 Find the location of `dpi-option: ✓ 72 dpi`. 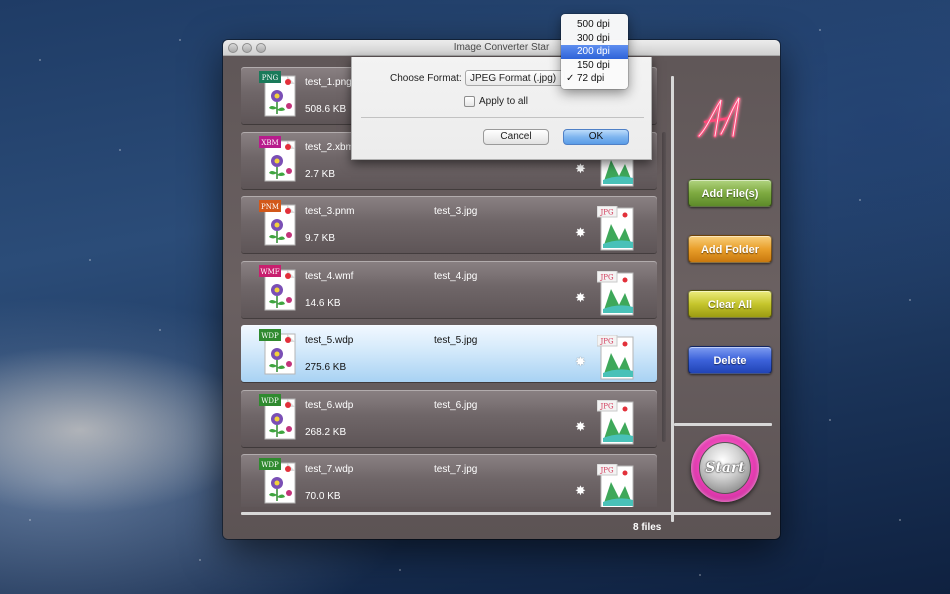

dpi-option: ✓ 72 dpi is located at coordinates (594, 79).